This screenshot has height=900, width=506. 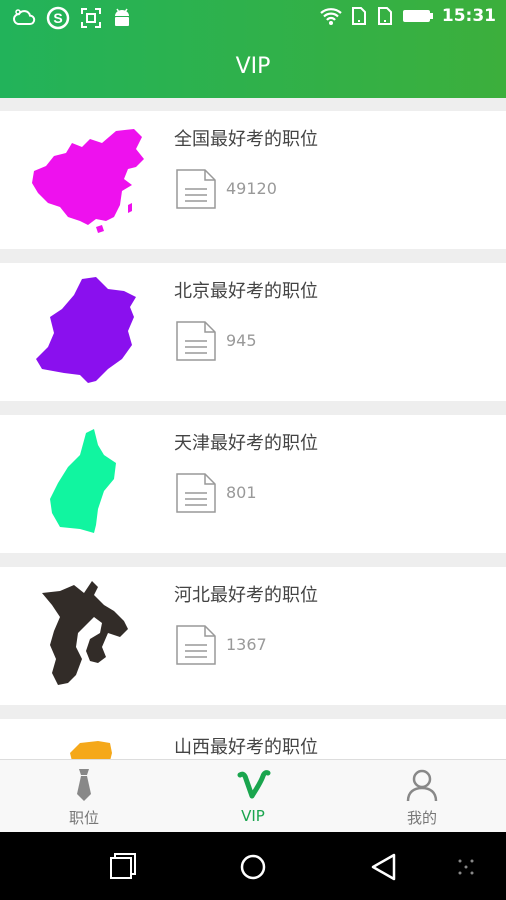 I want to click on position-count: 49120, so click(x=251, y=188).